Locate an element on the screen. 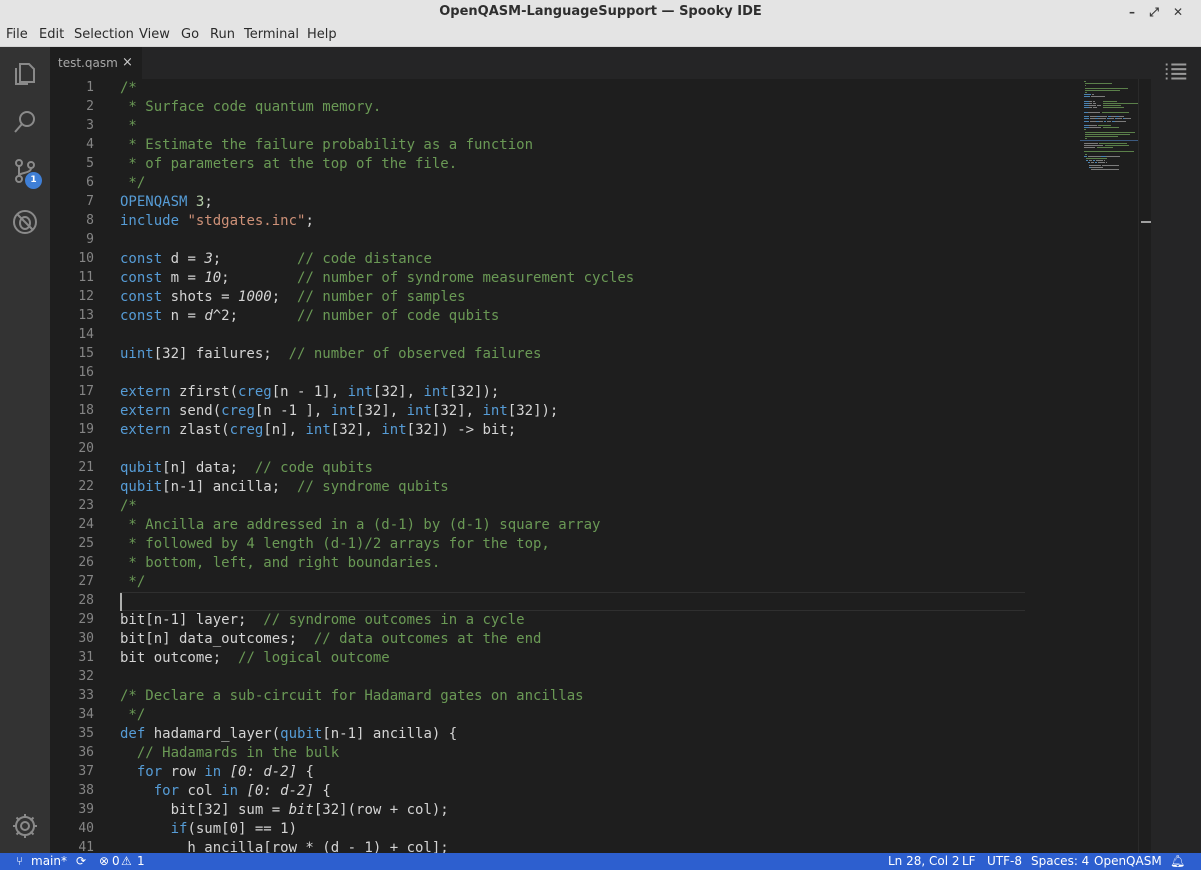 This screenshot has height=870, width=1201. code-line: * Surface code quantum memory. is located at coordinates (250, 107).